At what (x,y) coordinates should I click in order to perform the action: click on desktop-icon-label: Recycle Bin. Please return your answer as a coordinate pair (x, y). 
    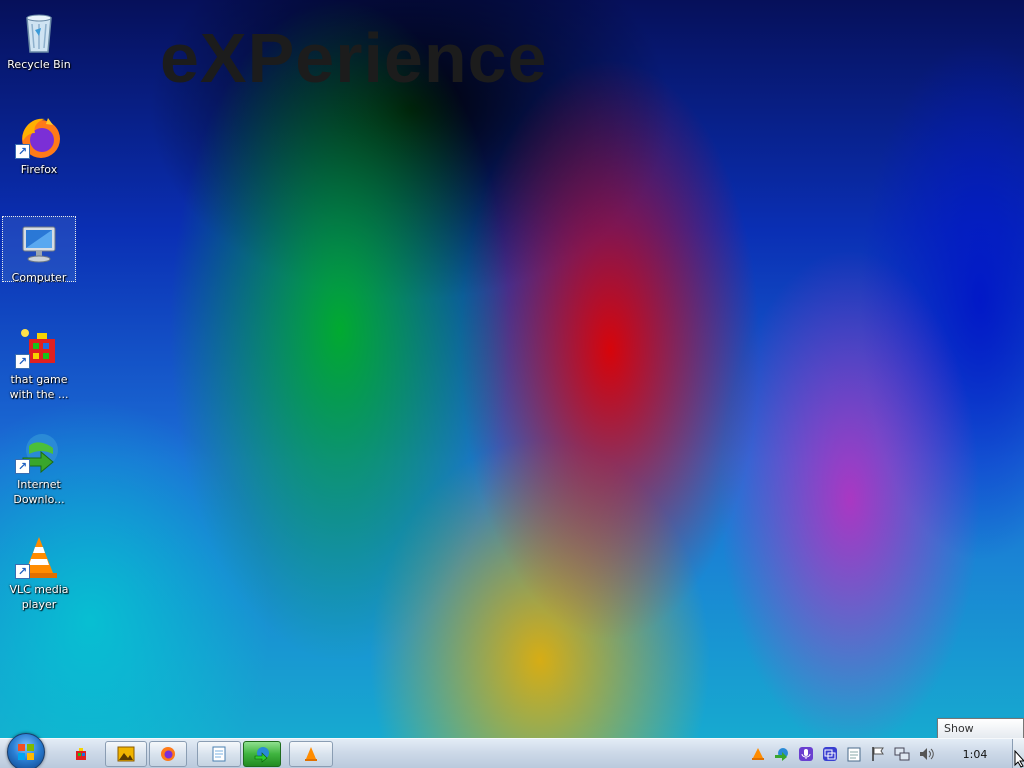
    Looking at the image, I should click on (39, 64).